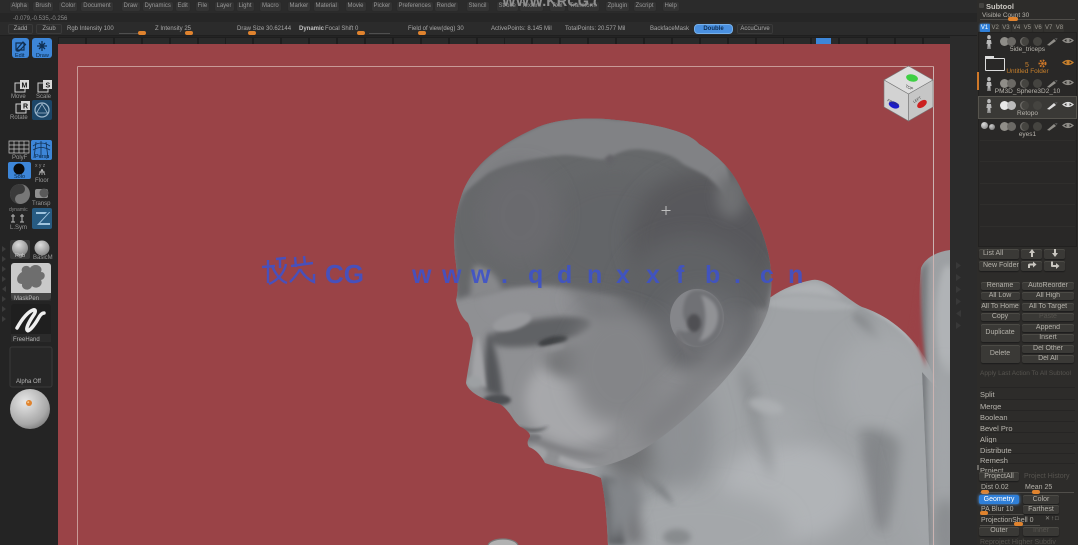  What do you see at coordinates (48, 86) in the screenshot?
I see `svg-text: S` at bounding box center [48, 86].